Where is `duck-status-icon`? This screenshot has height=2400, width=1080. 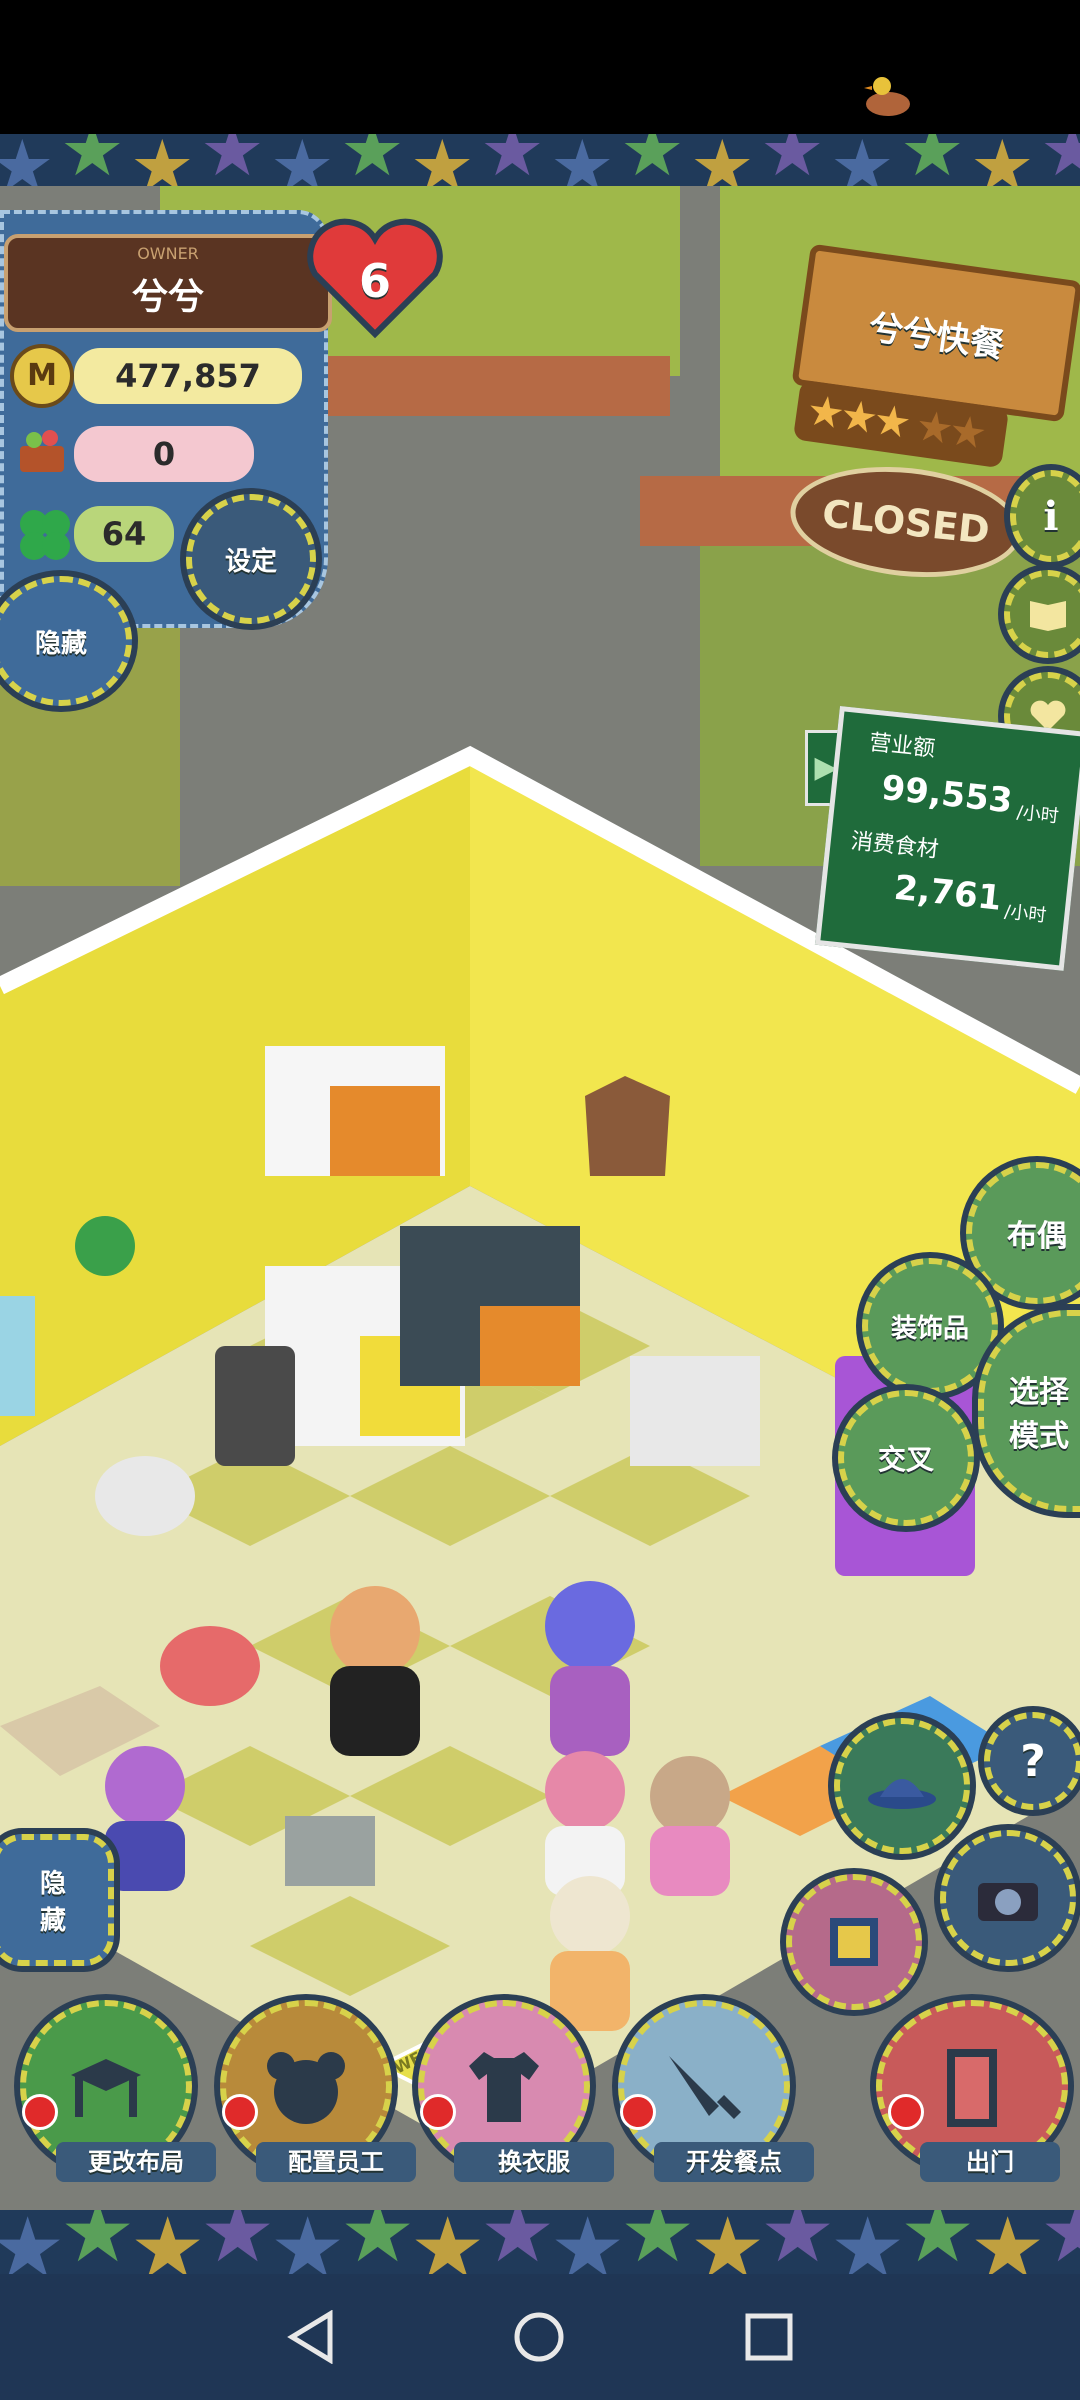
duck-status-icon is located at coordinates (887, 96).